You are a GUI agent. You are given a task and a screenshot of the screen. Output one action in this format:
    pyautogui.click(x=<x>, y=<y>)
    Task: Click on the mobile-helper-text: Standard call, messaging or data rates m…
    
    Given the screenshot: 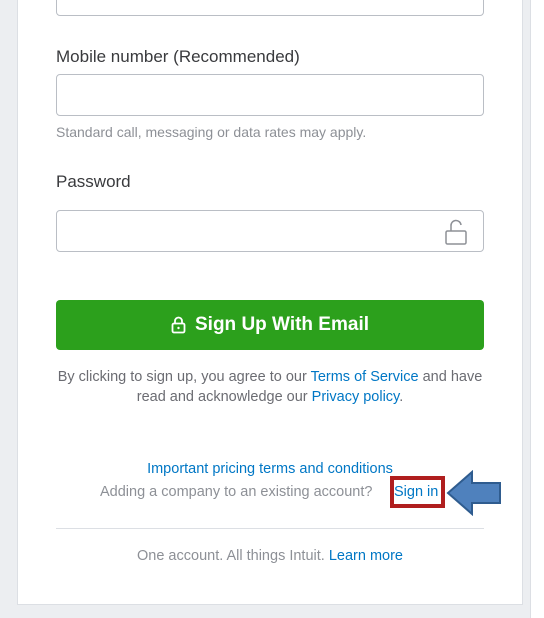 What is the action you would take?
    pyautogui.click(x=211, y=132)
    